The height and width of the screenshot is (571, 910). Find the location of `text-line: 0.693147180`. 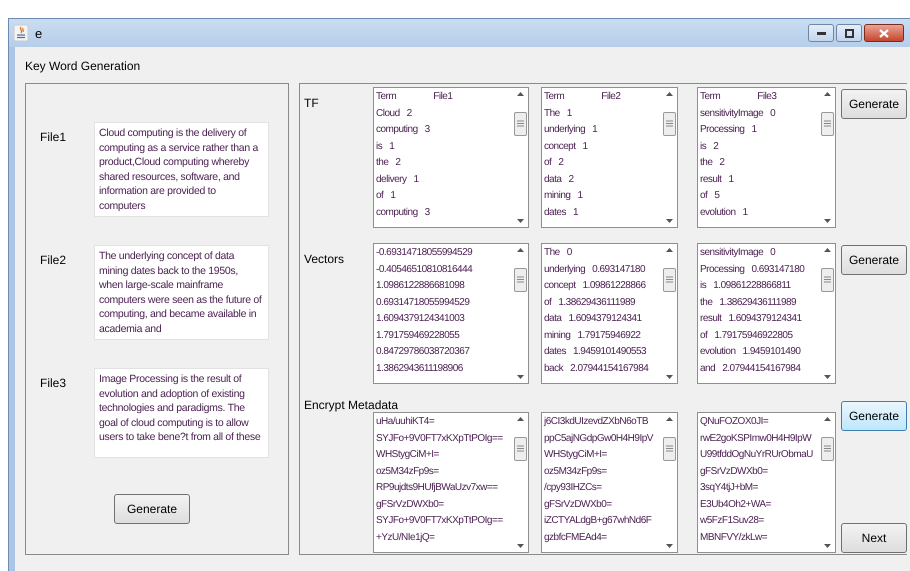

text-line: 0.693147180 is located at coordinates (619, 269).